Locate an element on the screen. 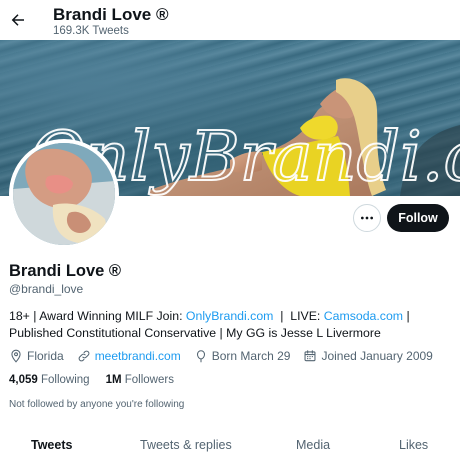 The image size is (460, 460). follow-stats: 4,059 Following 1M Followers is located at coordinates (99, 380).